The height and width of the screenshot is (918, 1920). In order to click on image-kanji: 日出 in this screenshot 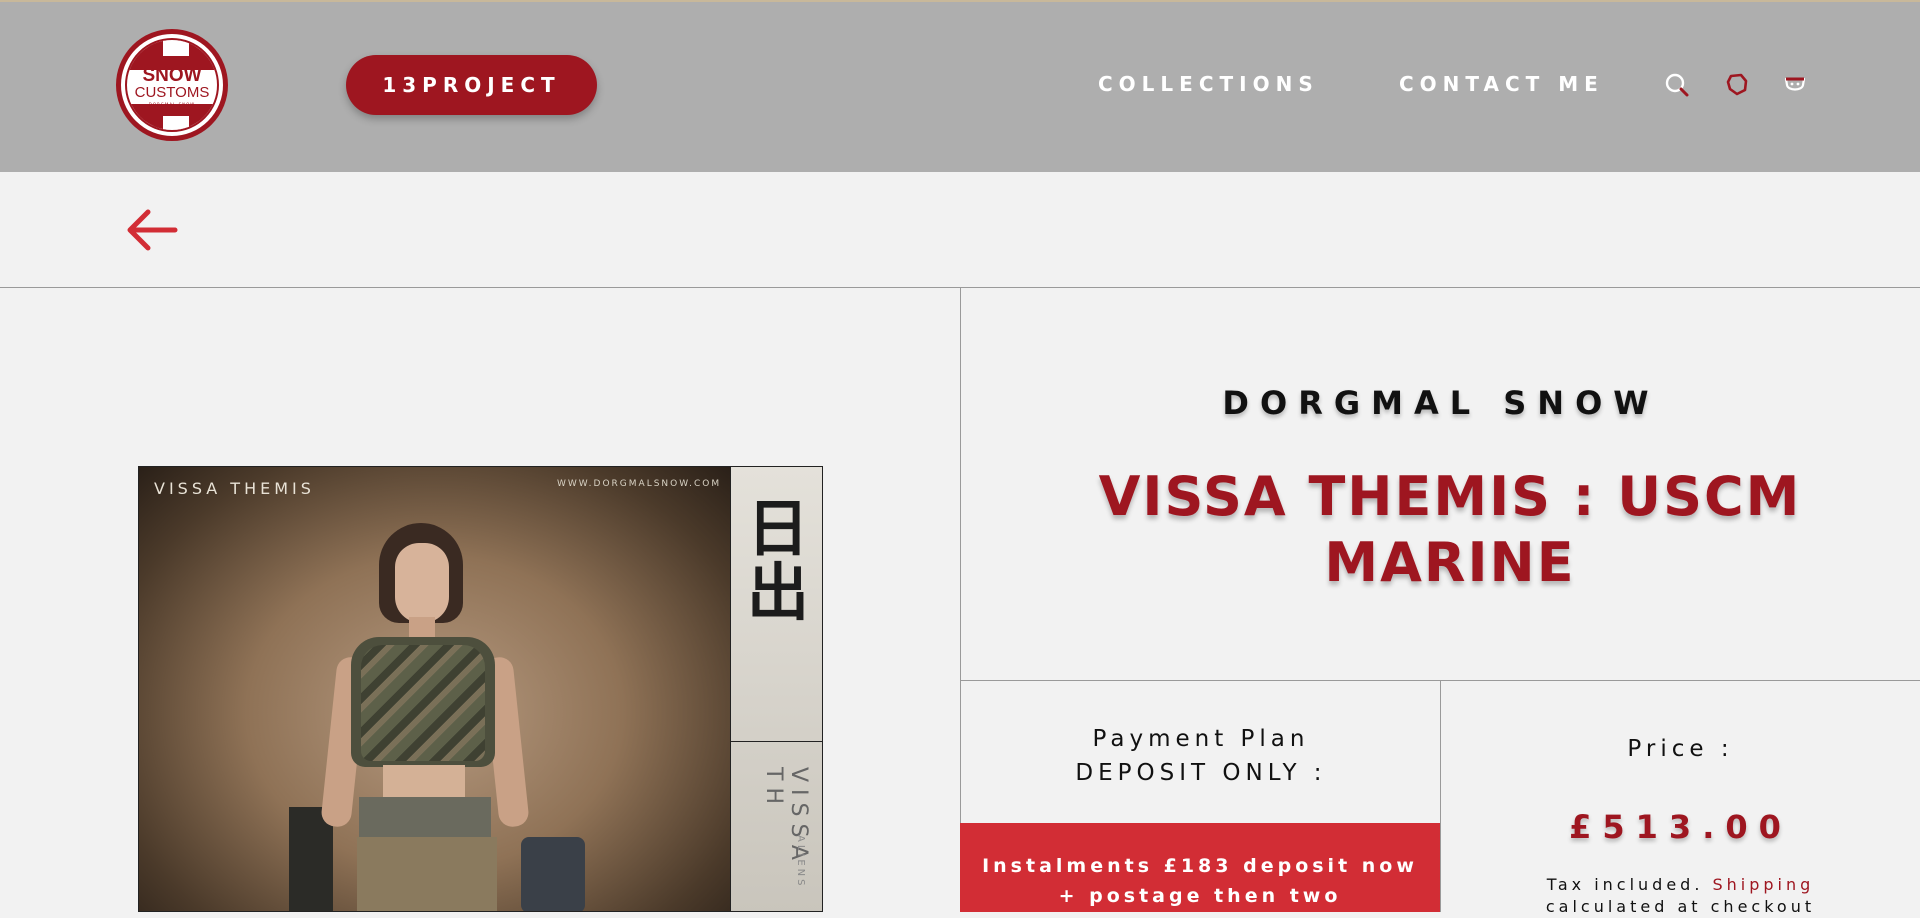, I will do `click(777, 560)`.